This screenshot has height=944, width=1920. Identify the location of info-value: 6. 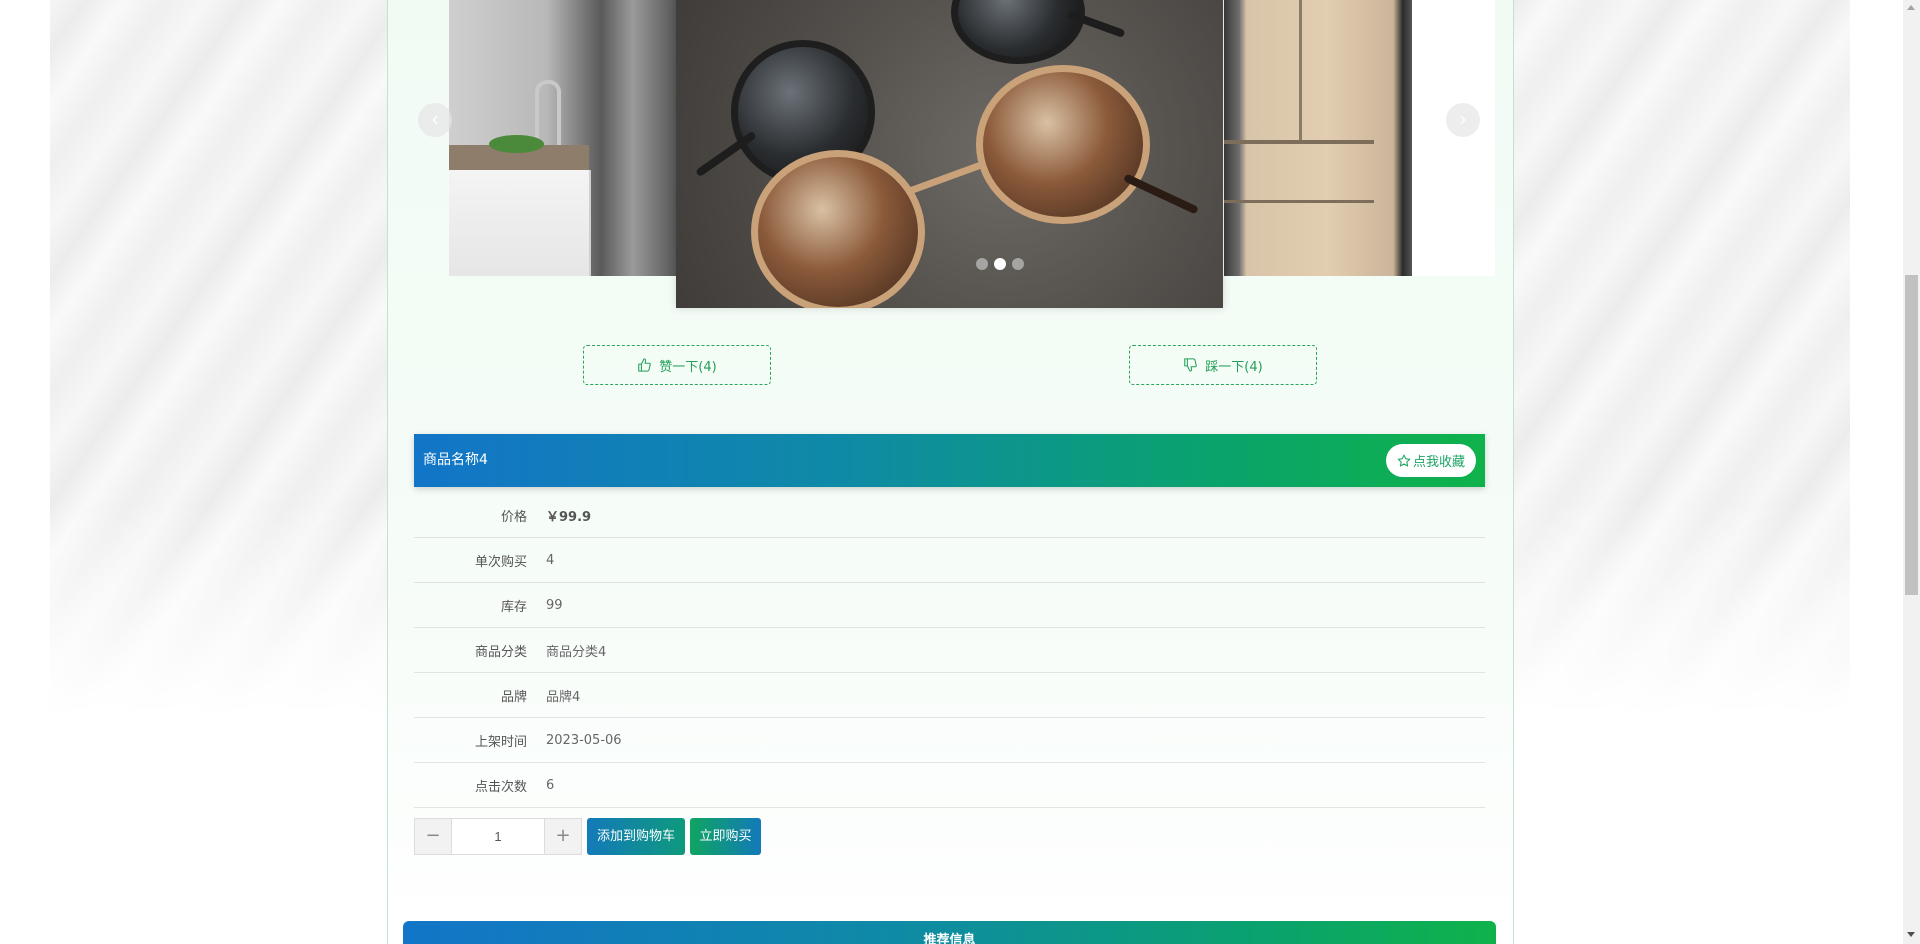
(550, 785).